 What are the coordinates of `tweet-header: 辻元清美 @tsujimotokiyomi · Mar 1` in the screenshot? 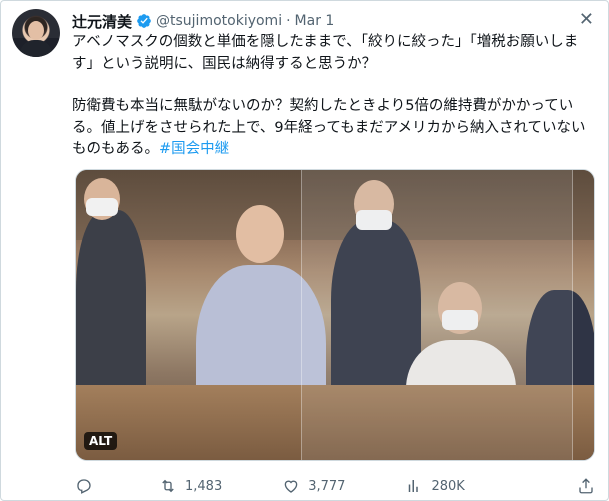 It's located at (203, 21).